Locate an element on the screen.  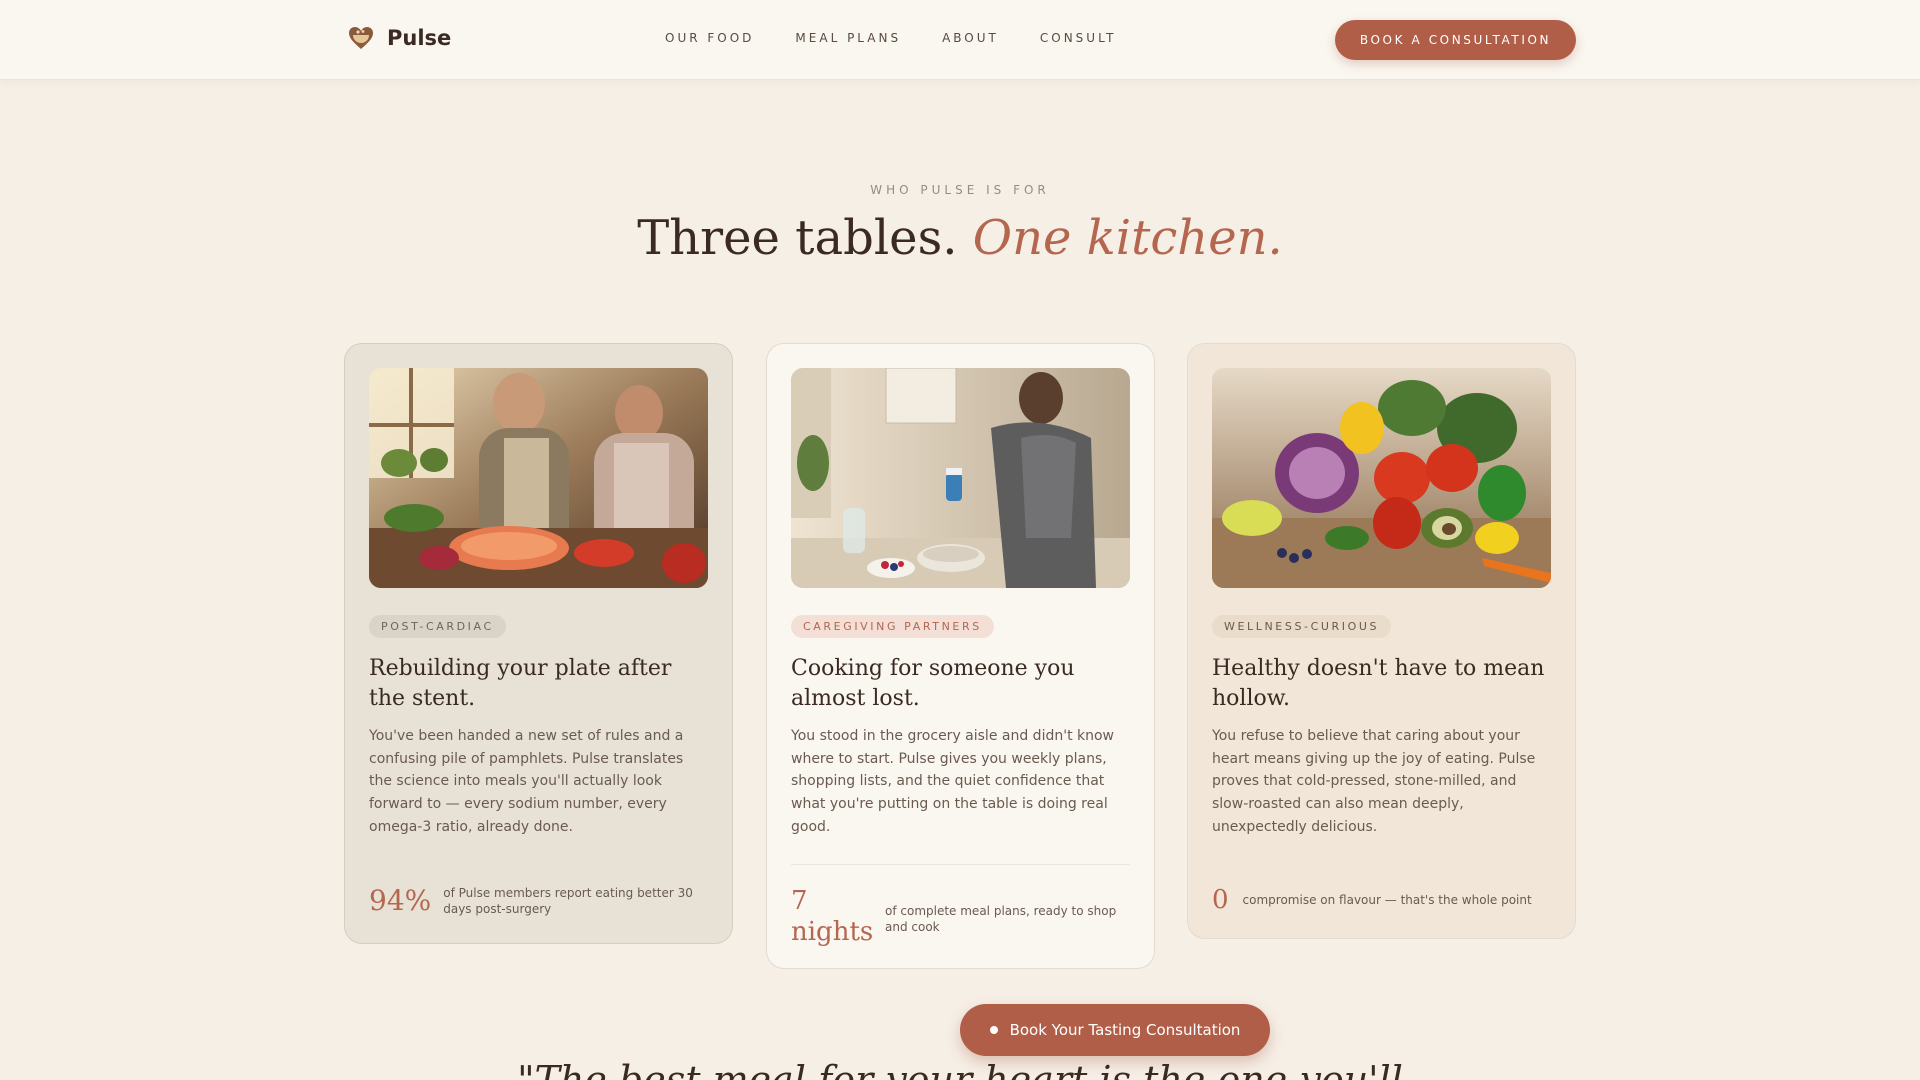
heart-bowl-icon is located at coordinates (361, 38).